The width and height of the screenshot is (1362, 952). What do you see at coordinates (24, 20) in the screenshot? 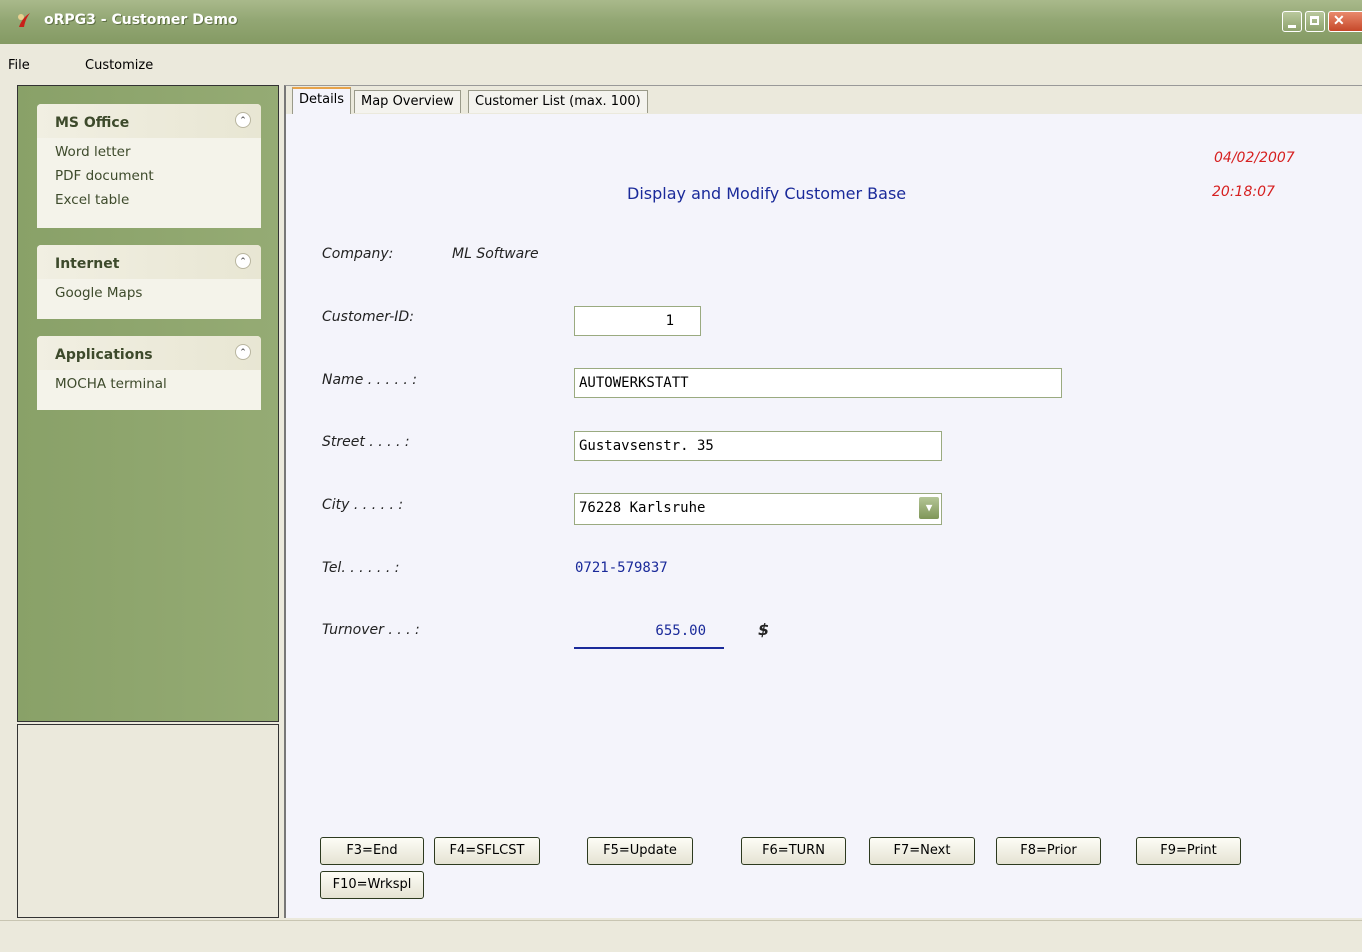
I see `app-logo-icon` at bounding box center [24, 20].